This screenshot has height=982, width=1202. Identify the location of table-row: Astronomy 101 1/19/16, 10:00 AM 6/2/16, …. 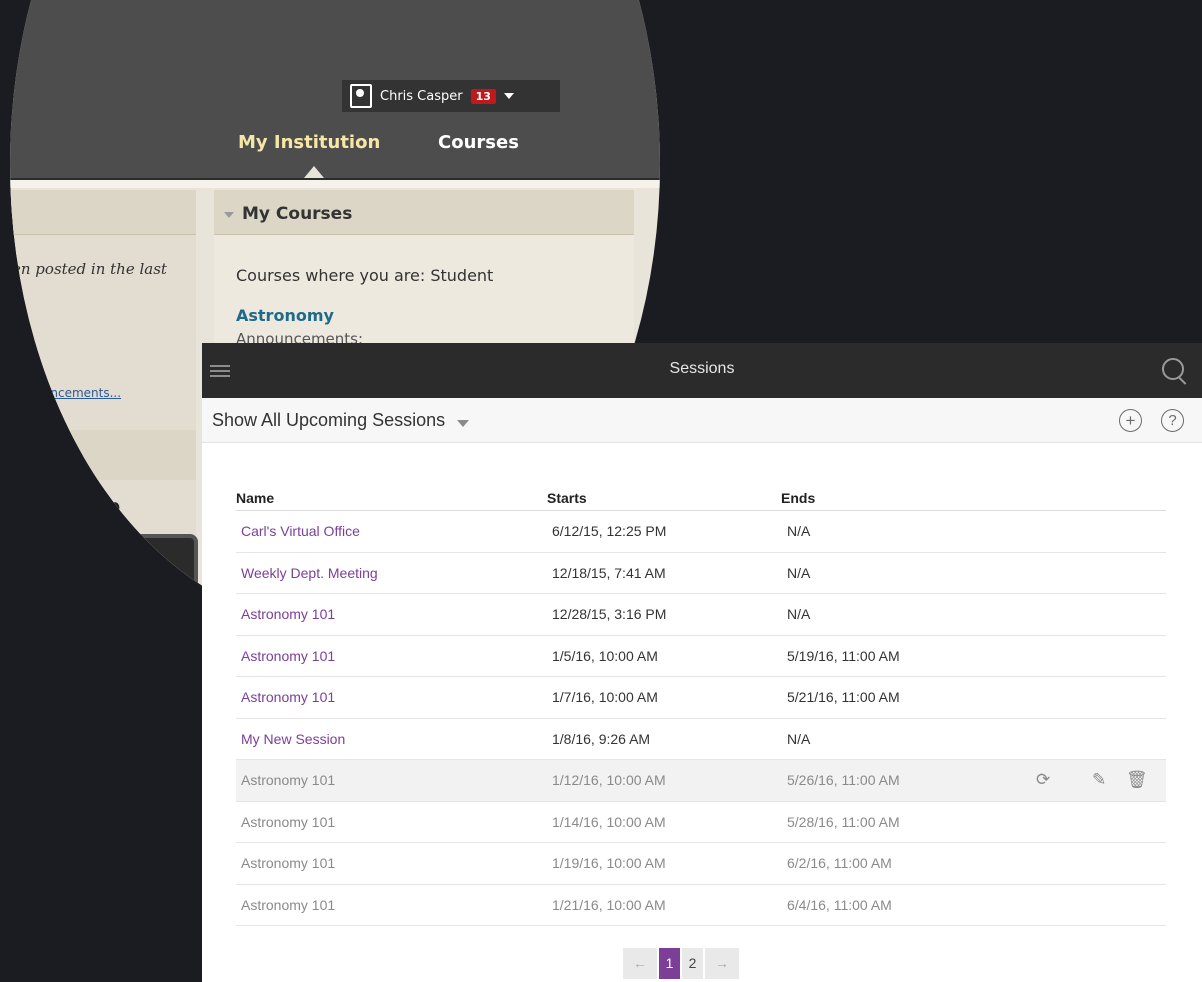
(701, 864).